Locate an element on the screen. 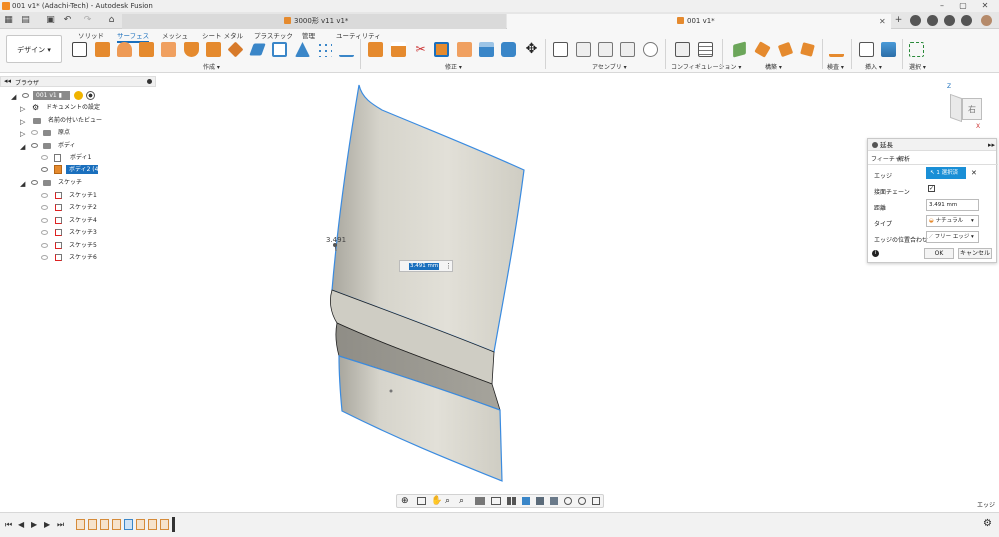 The height and width of the screenshot is (537, 999). pattern-icon is located at coordinates (324, 49).